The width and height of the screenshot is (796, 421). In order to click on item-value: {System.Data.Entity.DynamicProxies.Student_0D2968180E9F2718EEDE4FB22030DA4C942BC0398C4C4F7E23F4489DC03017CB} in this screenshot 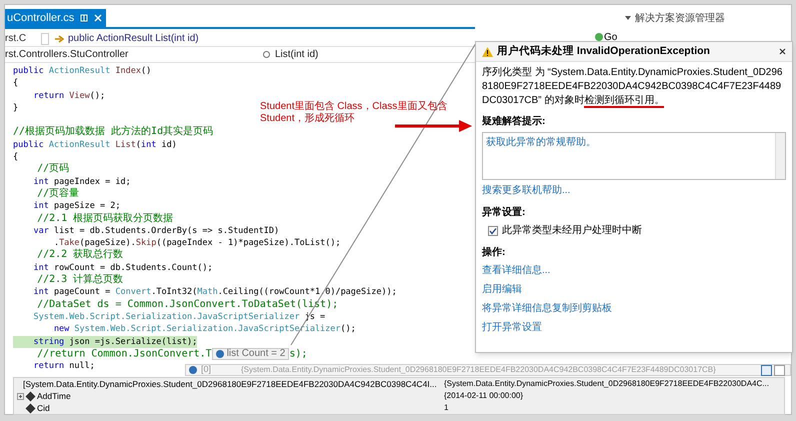, I will do `click(478, 370)`.